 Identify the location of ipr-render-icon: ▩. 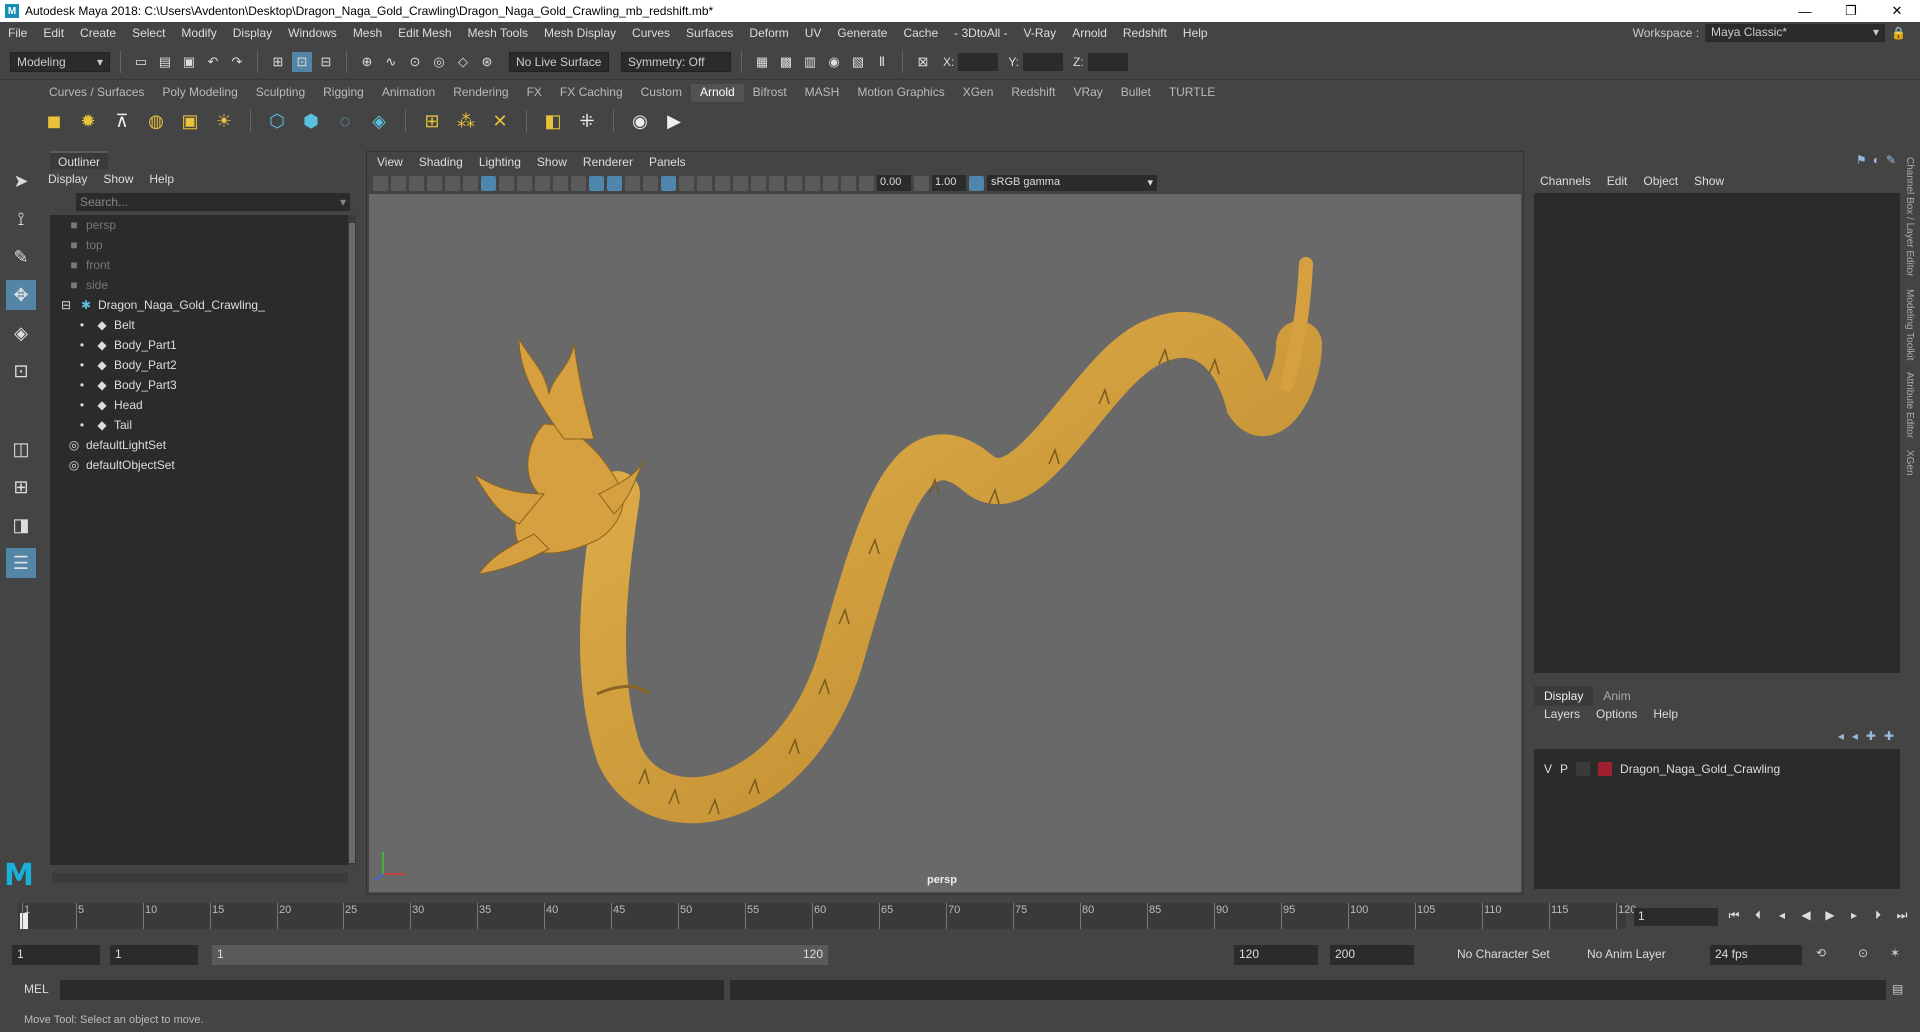
(786, 62).